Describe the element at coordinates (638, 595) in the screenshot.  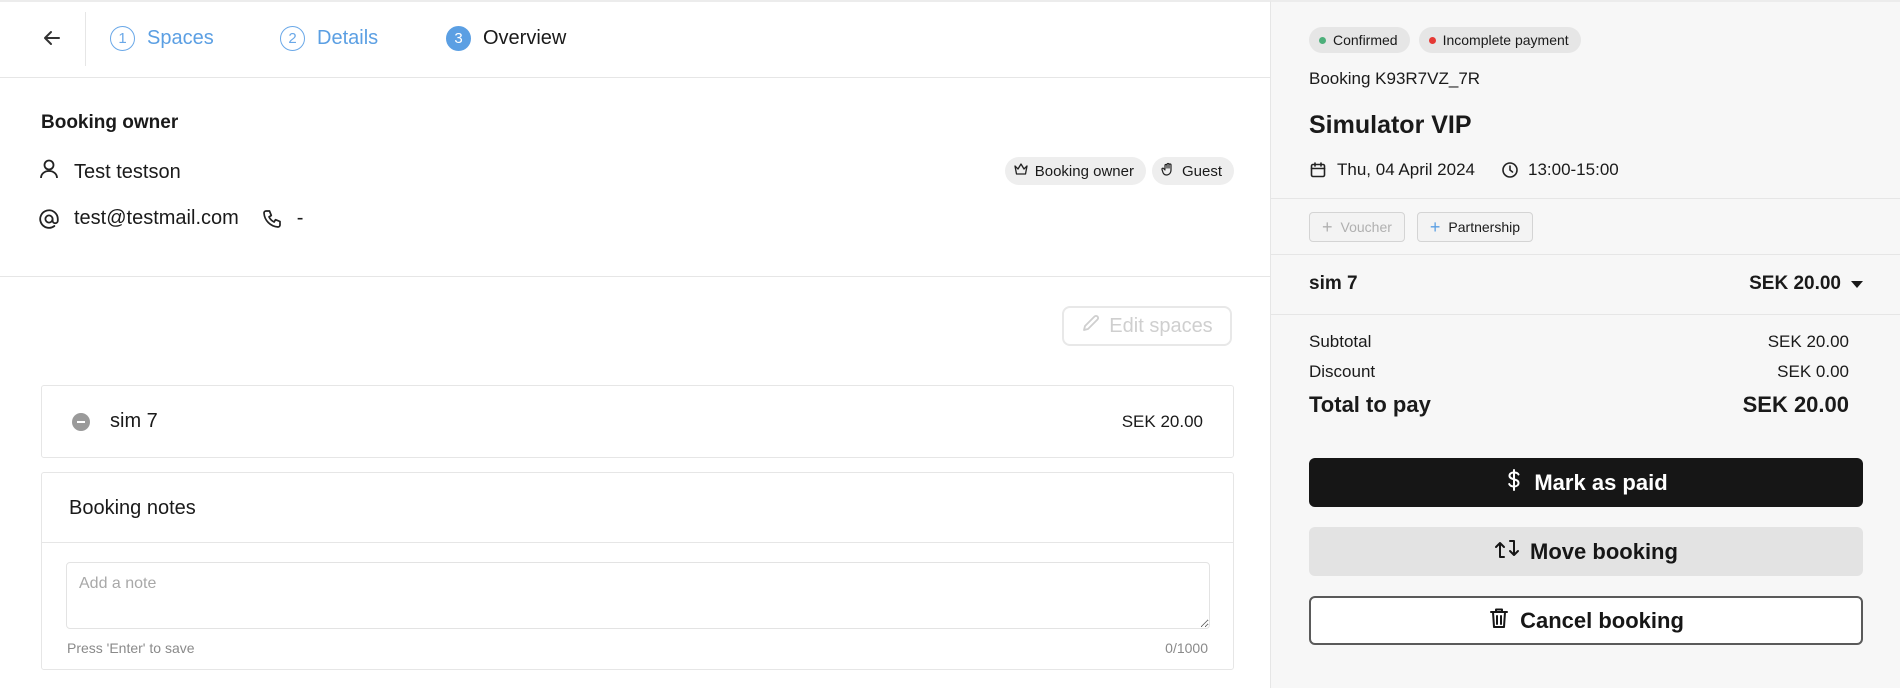
I see `note-input` at that location.